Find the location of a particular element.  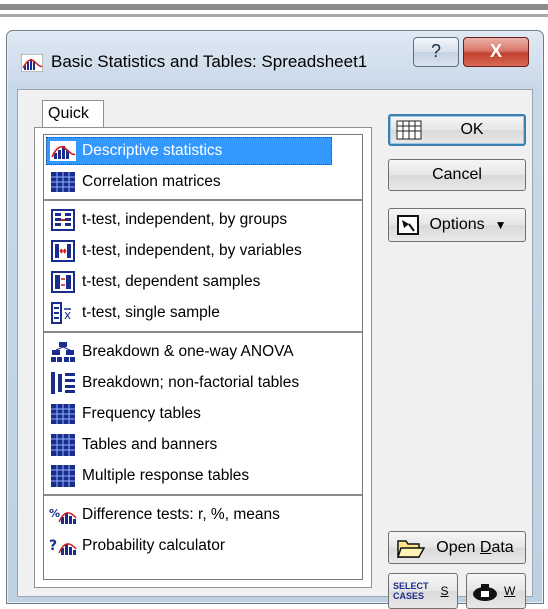

ok-button-label: OK is located at coordinates (472, 129).